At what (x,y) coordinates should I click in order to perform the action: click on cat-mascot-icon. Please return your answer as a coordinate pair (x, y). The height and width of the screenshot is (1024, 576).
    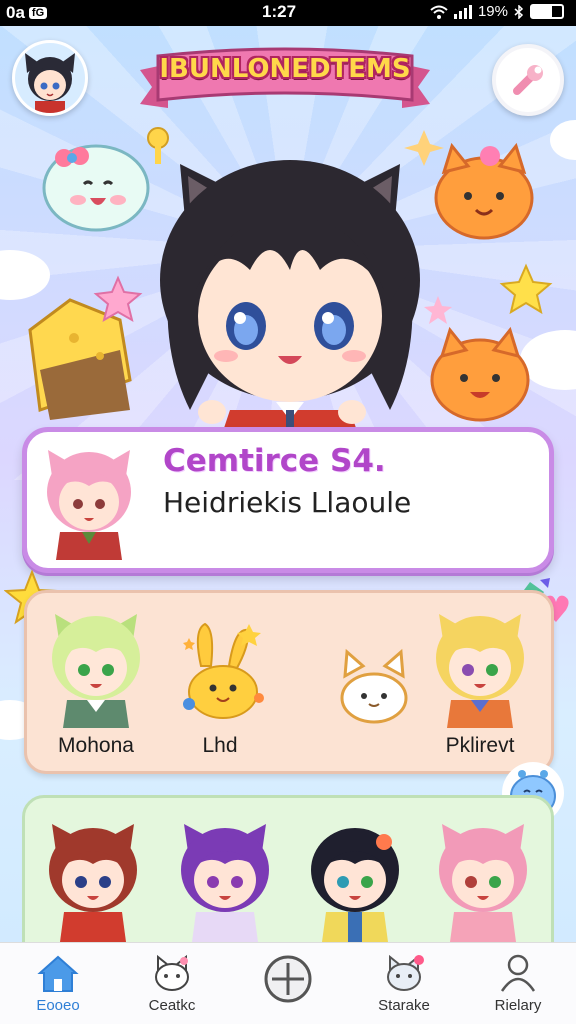
    Looking at the image, I should click on (374, 686).